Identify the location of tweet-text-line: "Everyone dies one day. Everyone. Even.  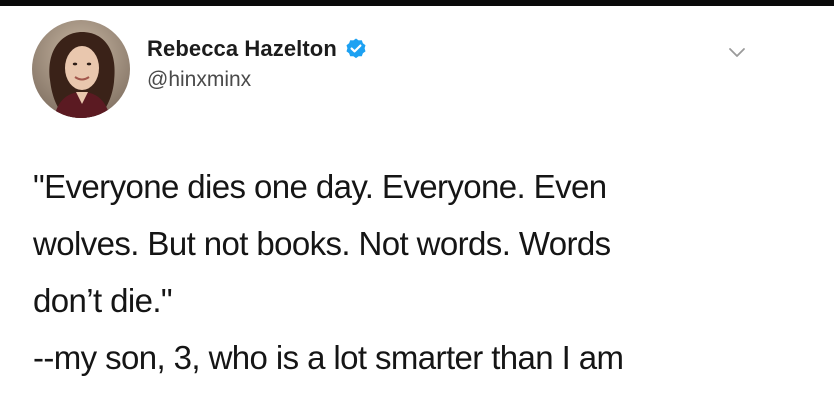
(320, 186).